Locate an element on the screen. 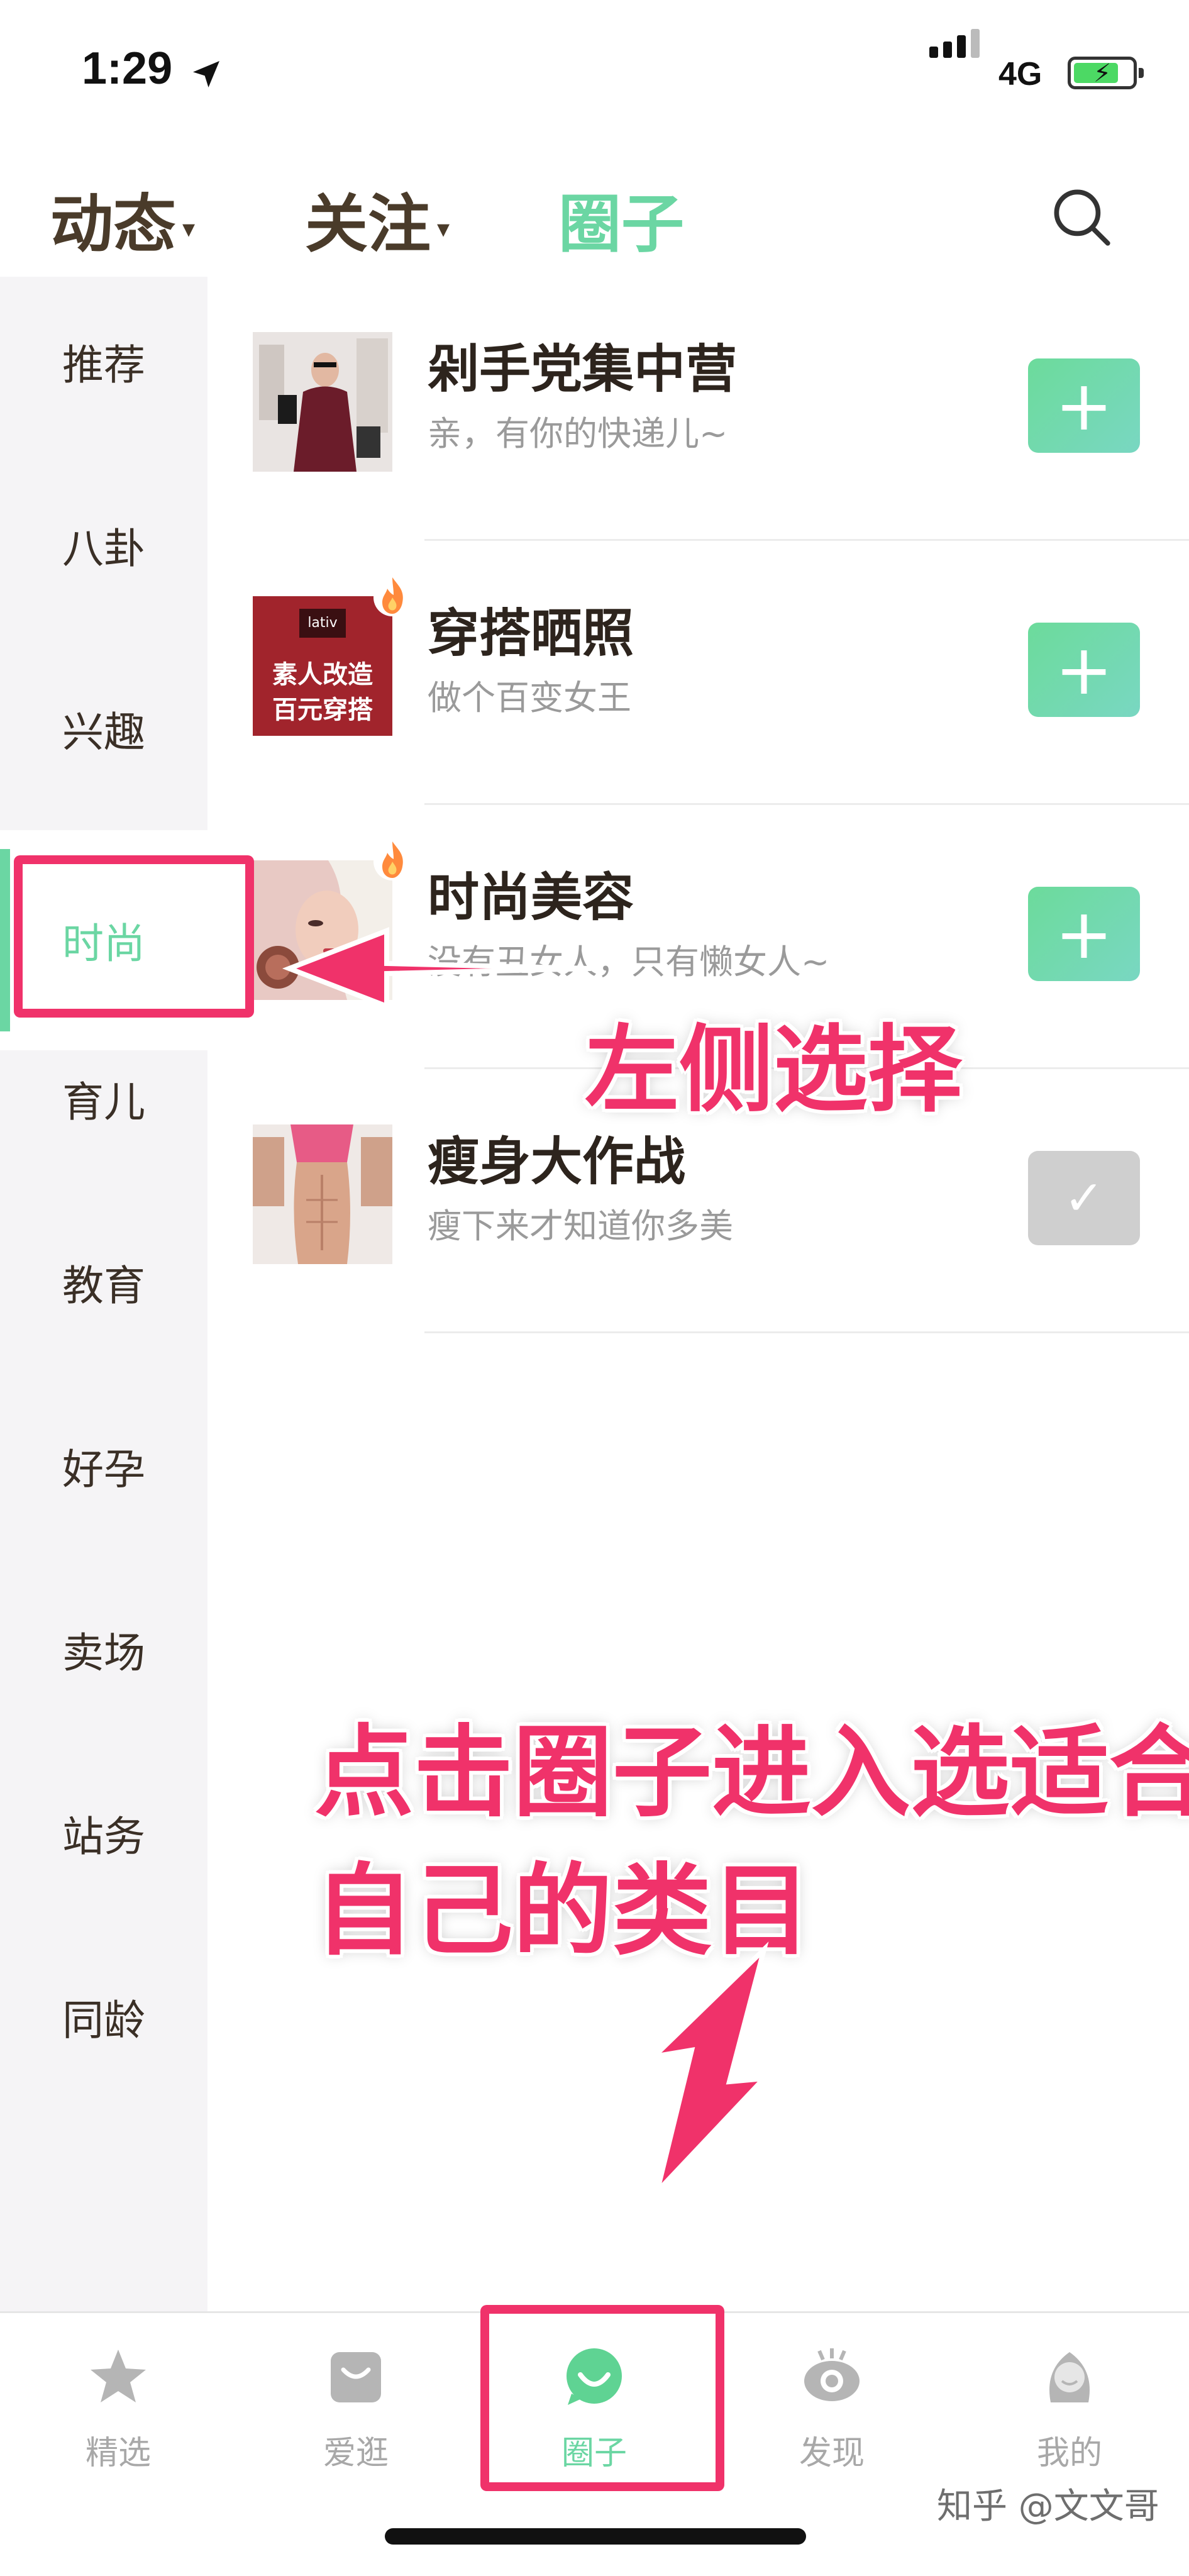 The image size is (1189, 2576). sidebar-item-education: 教育 is located at coordinates (103, 1282).